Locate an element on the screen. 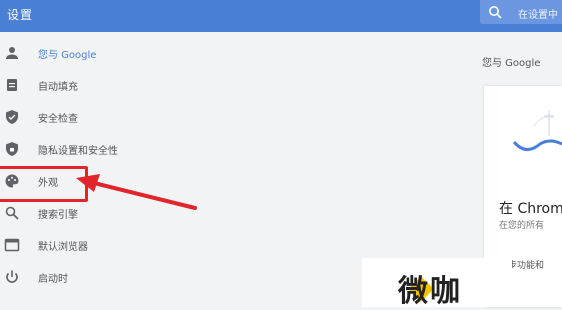 This screenshot has height=310, width=562. search-box: 在设置中 is located at coordinates (521, 12).